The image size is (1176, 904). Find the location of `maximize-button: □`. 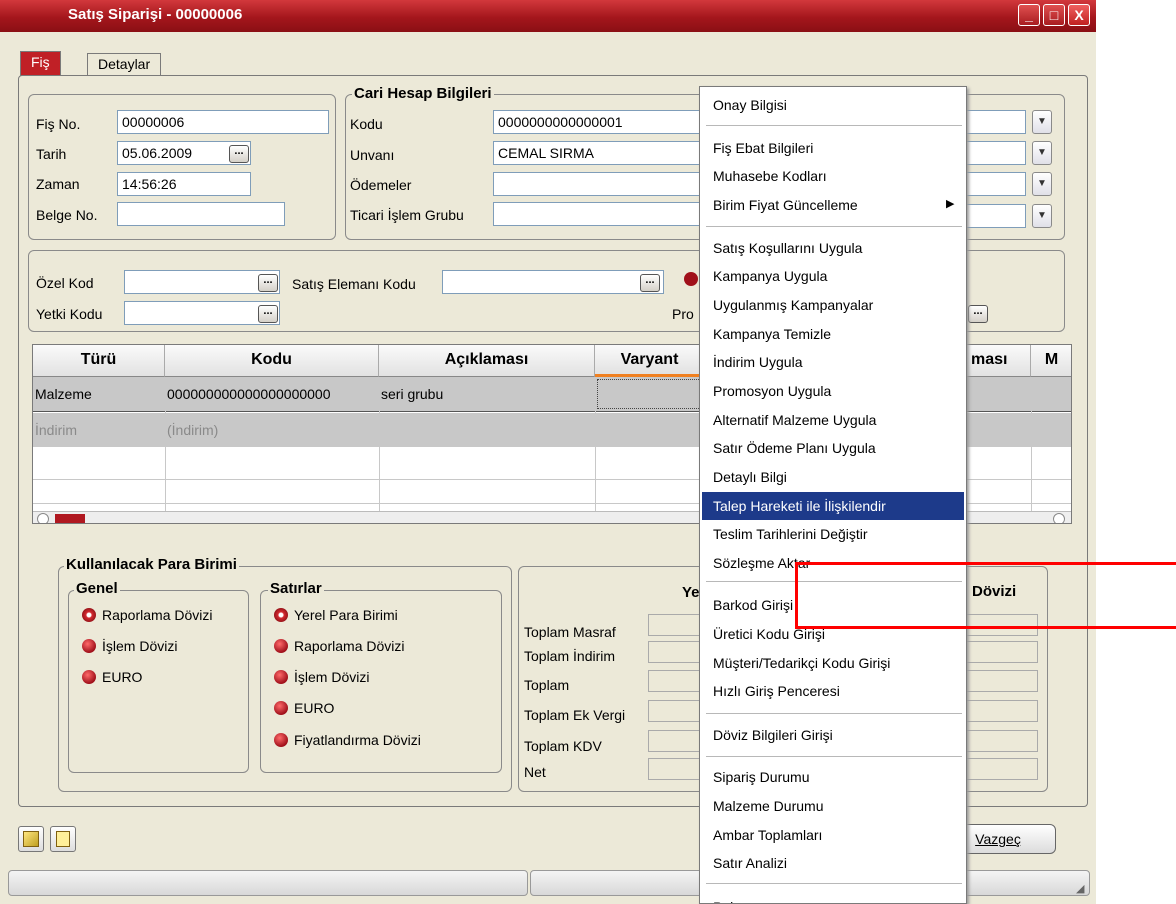

maximize-button: □ is located at coordinates (1054, 15).